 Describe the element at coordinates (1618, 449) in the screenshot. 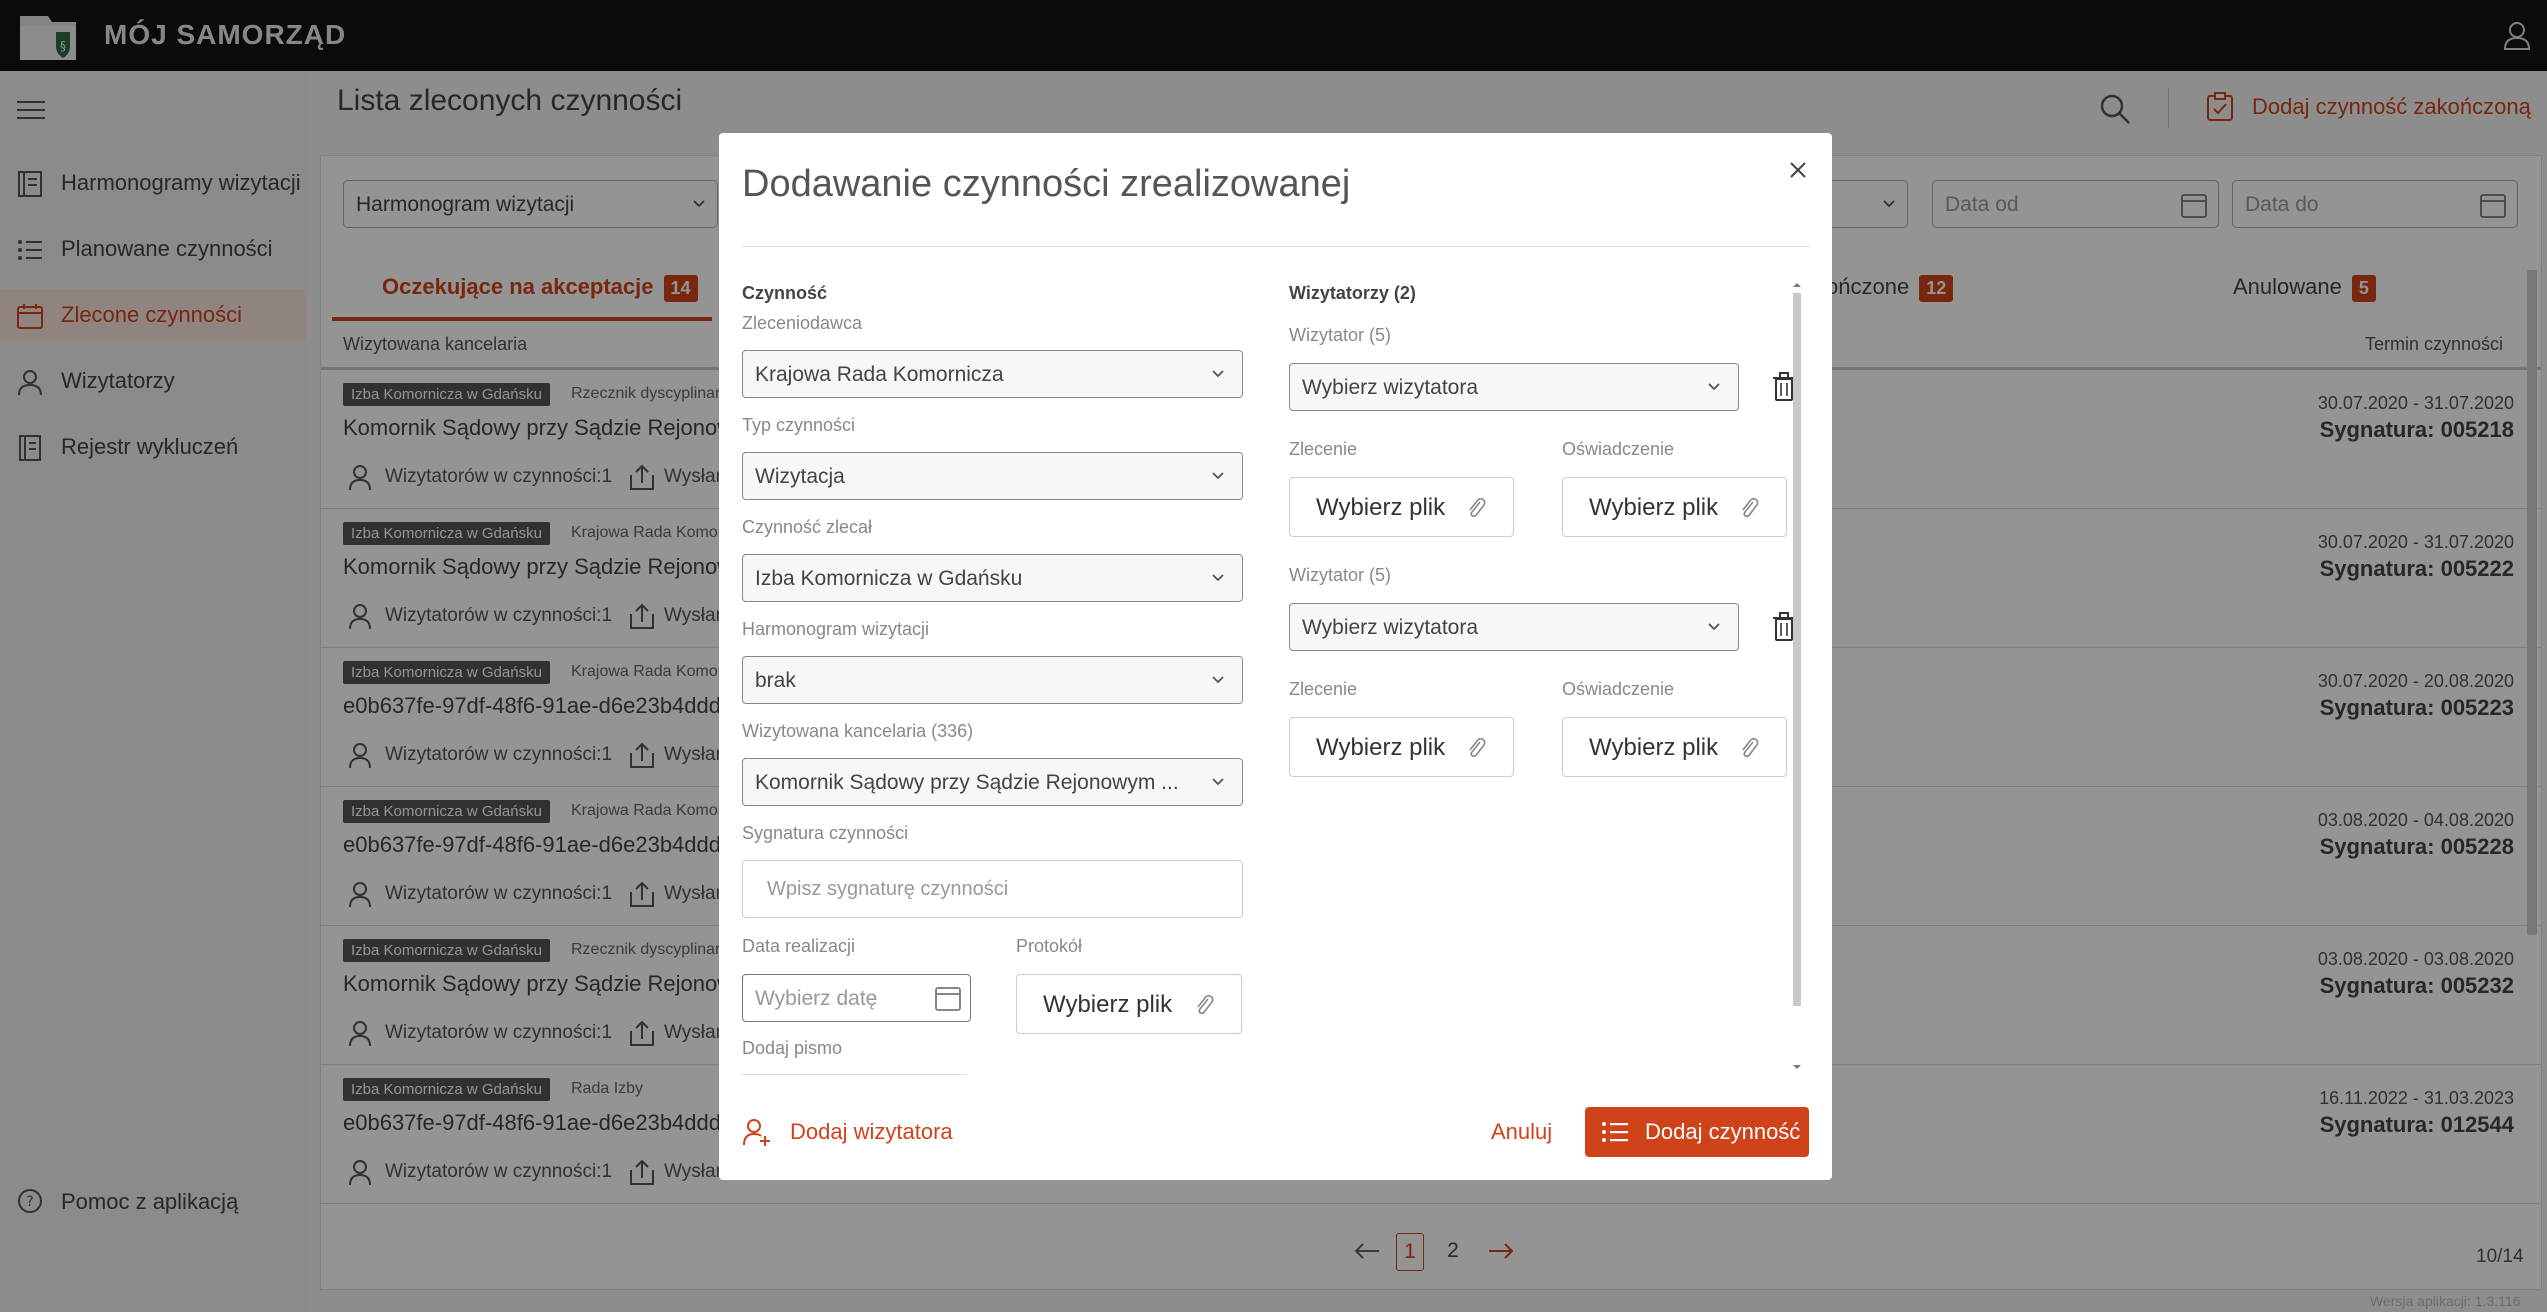

I see `visitor-1-statement-label: Oświadczenie` at that location.